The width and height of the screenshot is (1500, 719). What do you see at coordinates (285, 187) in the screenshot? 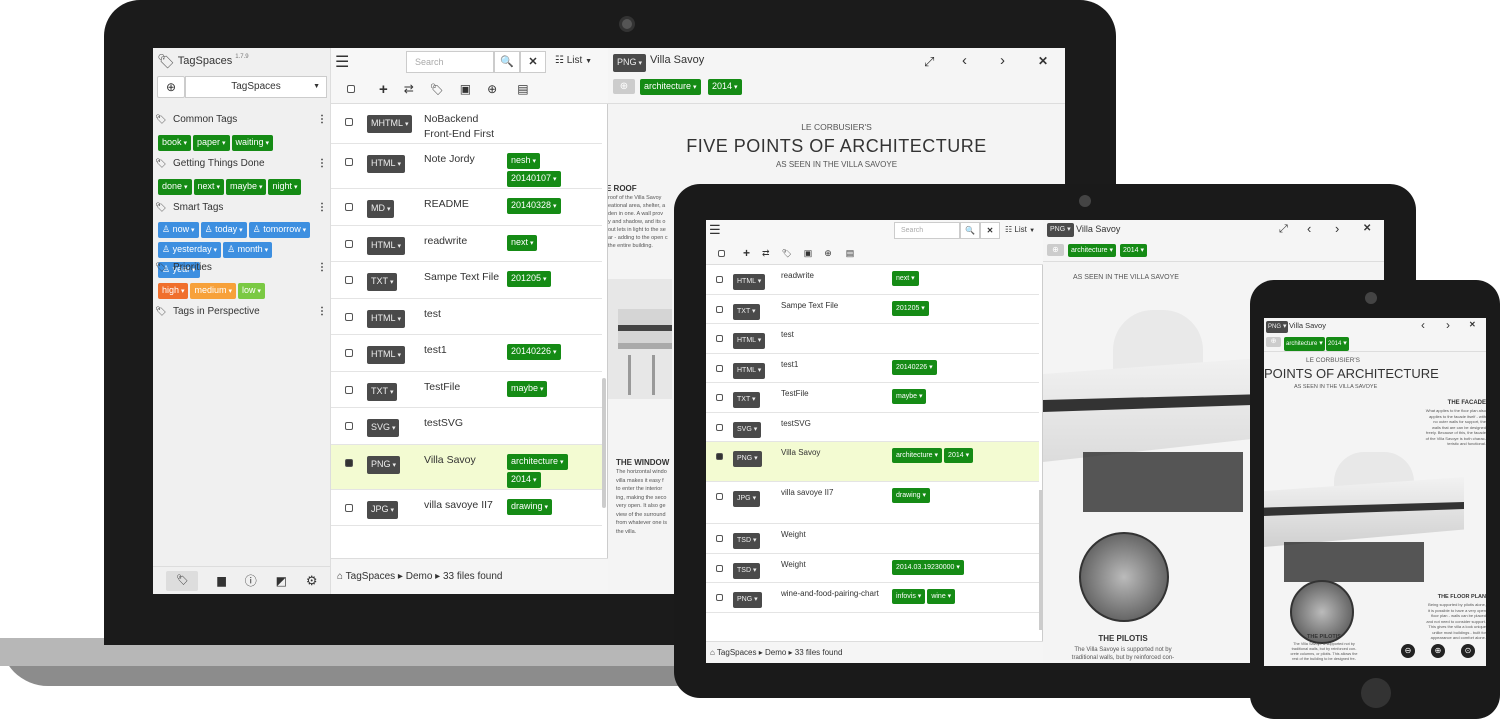
I see `tag-night: night` at bounding box center [285, 187].